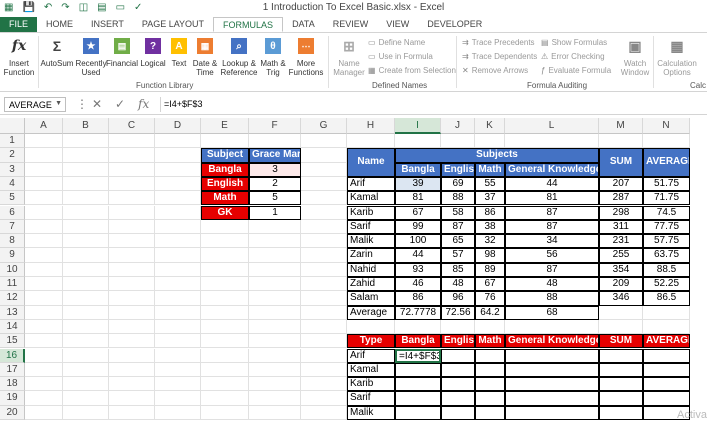 This screenshot has width=707, height=425. Describe the element at coordinates (621, 227) in the screenshot. I see `score-cell: 311` at that location.